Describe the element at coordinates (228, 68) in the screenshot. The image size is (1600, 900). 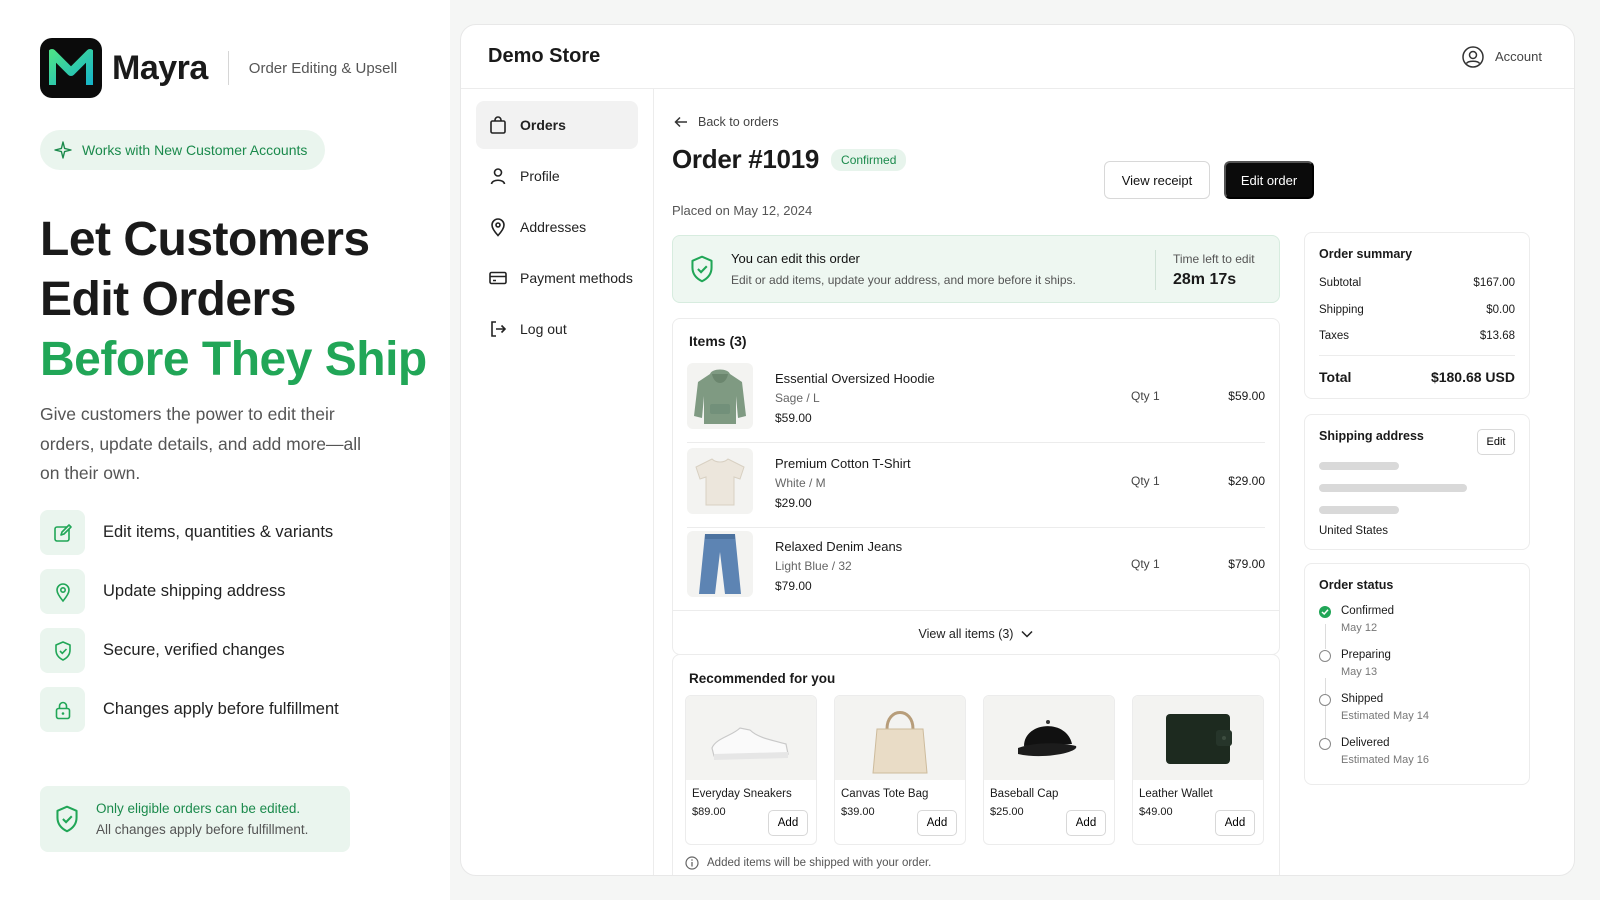
I see `brand-divider` at that location.